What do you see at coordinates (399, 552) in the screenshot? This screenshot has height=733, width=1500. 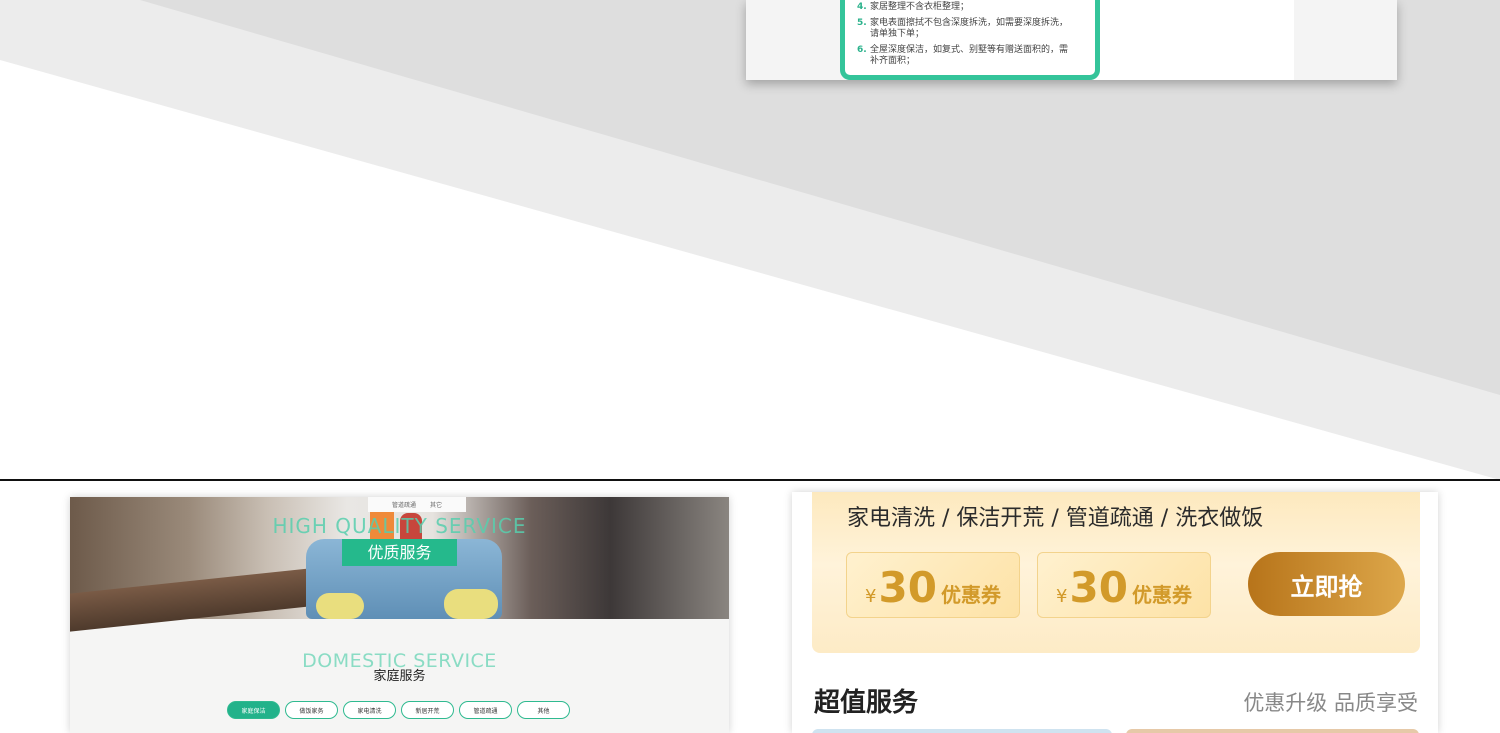 I see `hero-badge: 优质服务` at bounding box center [399, 552].